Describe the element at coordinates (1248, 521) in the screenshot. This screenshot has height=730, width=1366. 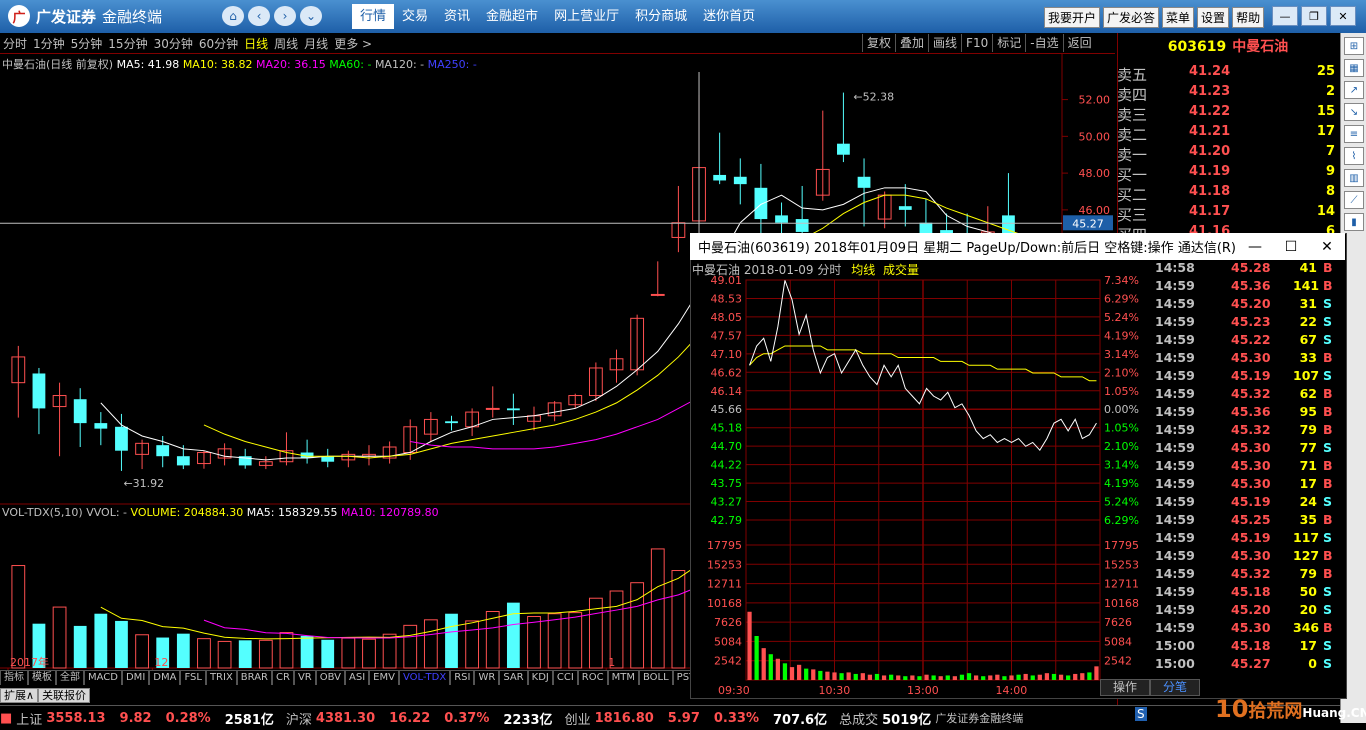
I see `tick-row: 14:59 45.25 35 B` at that location.